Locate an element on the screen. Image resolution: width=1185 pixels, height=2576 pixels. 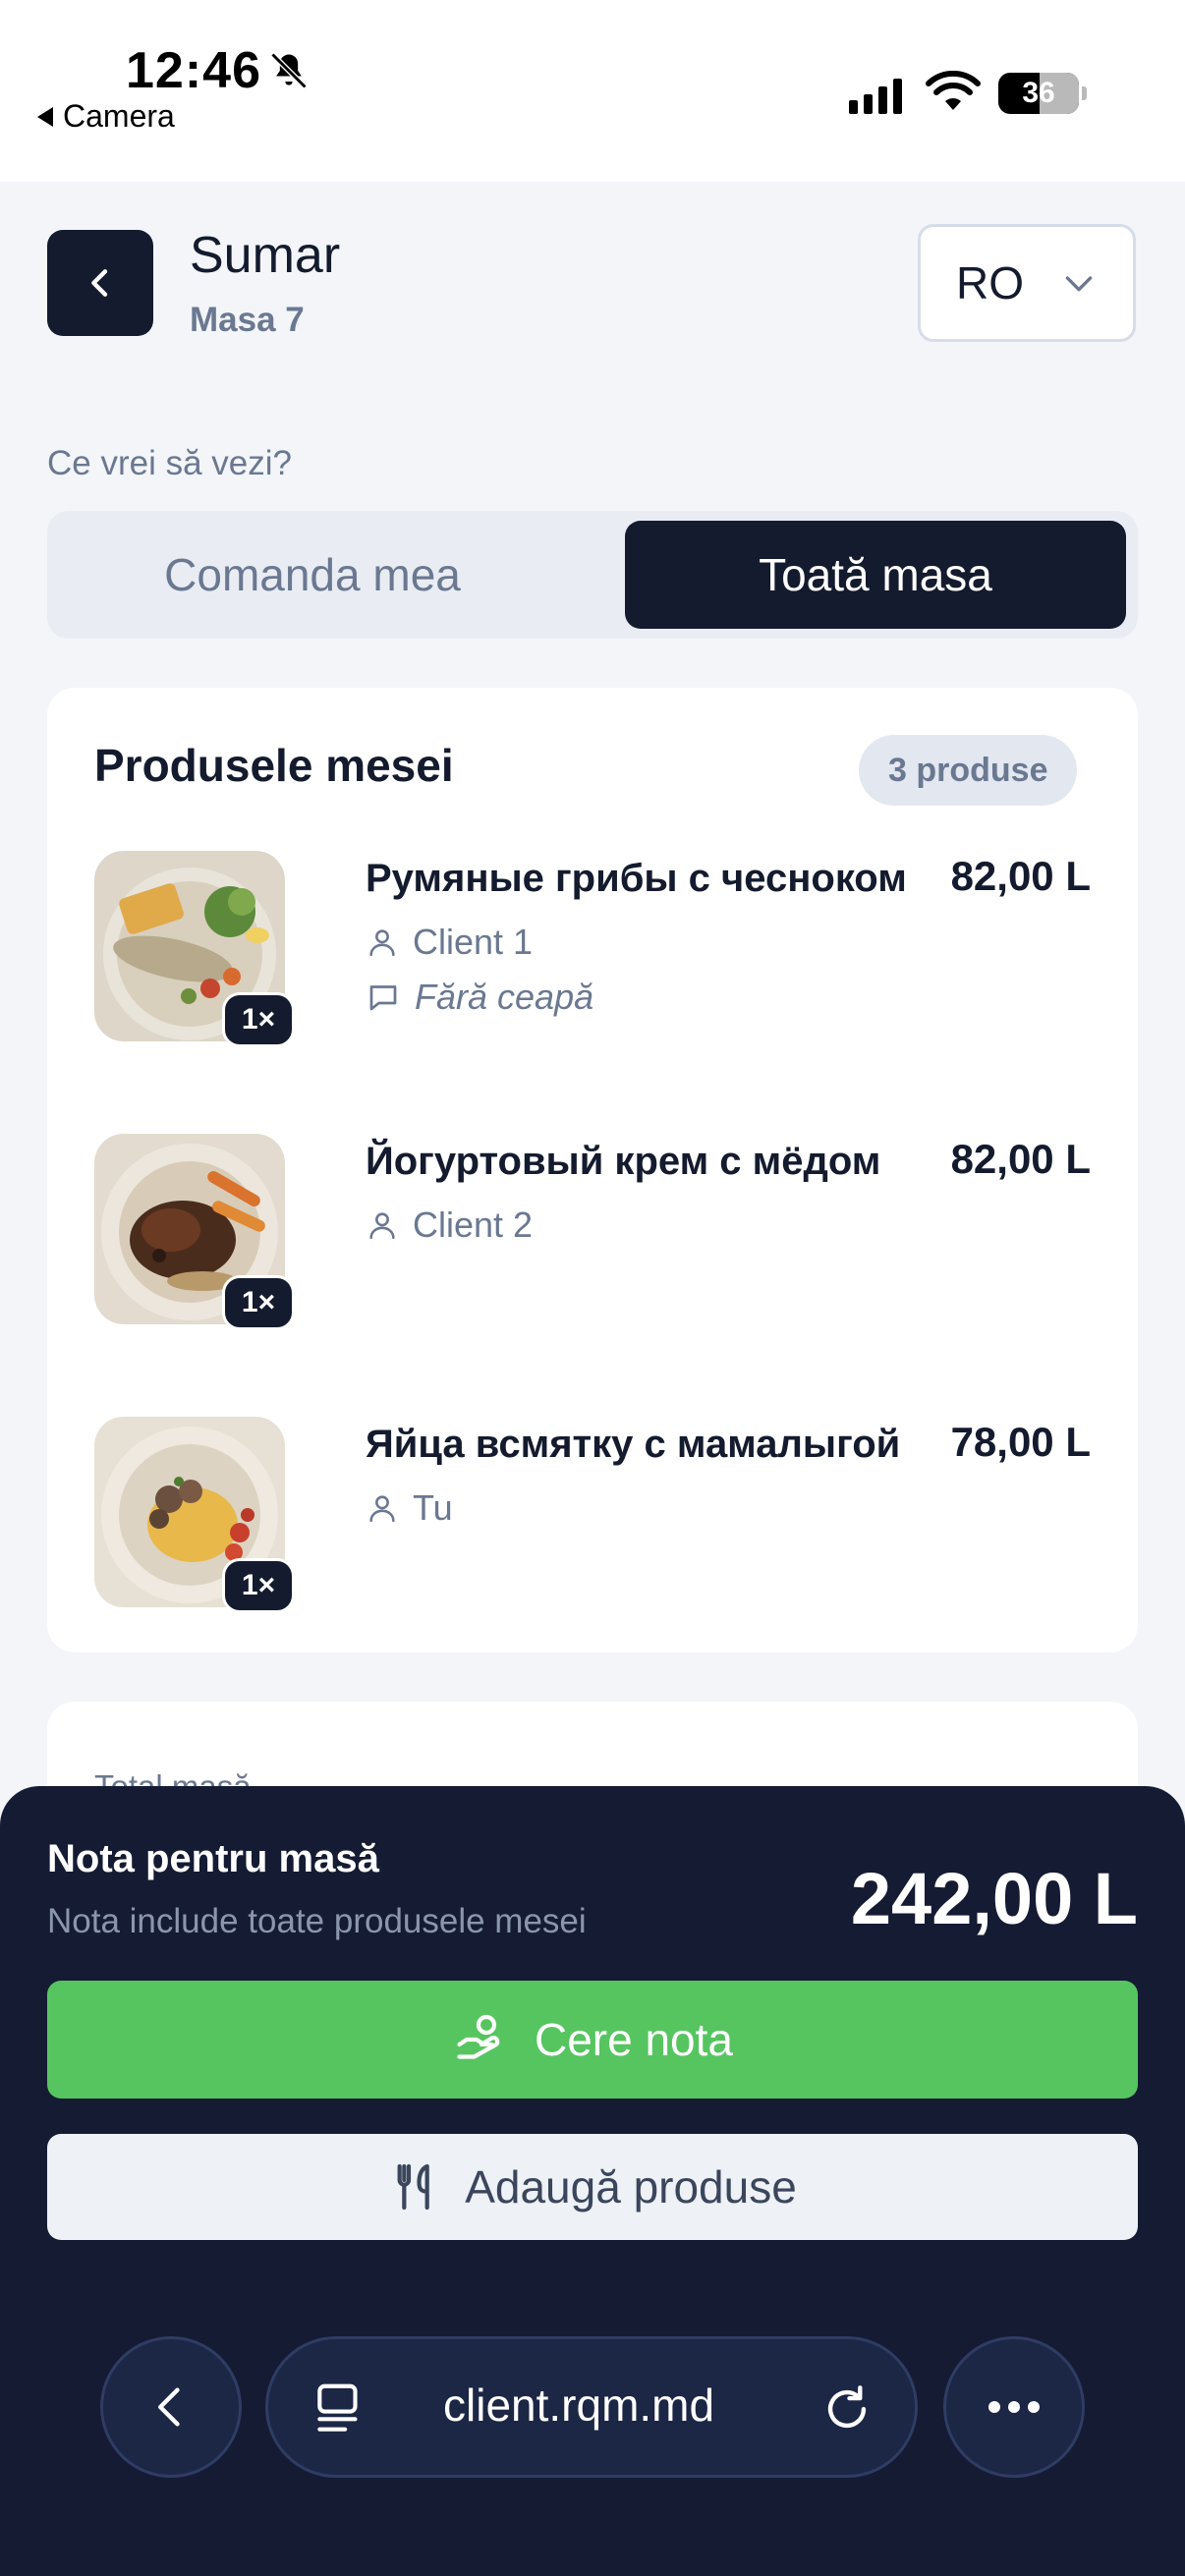
back-app-label: Camera is located at coordinates (119, 116).